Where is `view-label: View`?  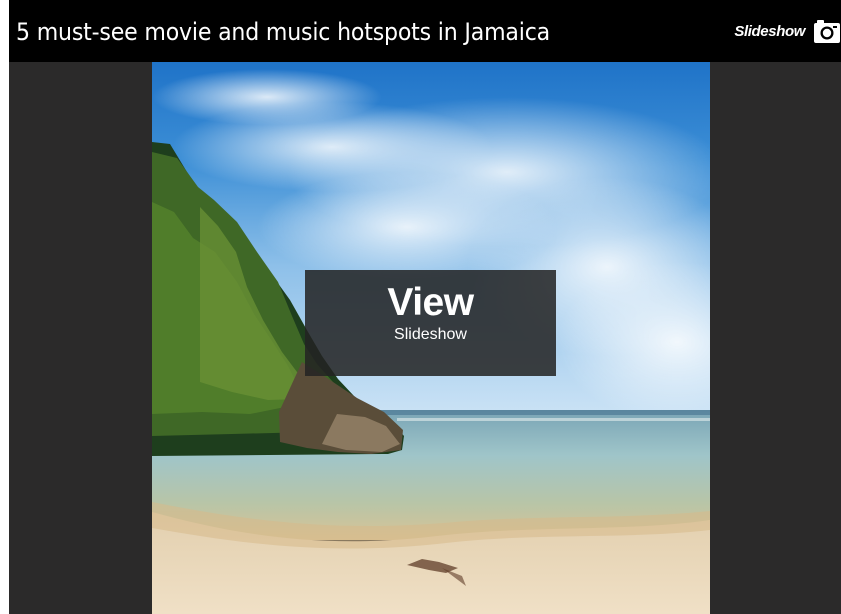 view-label: View is located at coordinates (430, 302).